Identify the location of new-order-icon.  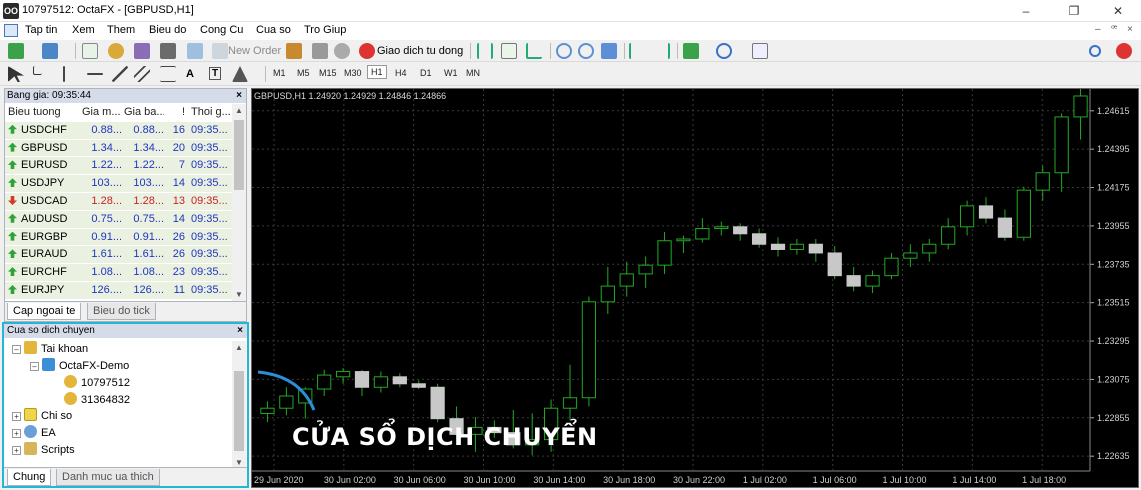
(220, 51).